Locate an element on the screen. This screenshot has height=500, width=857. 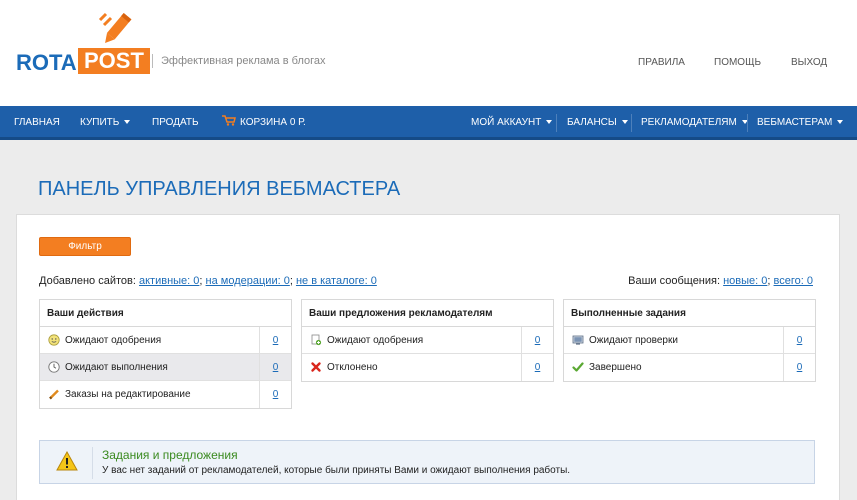
nav-sell: ПРОДАТЬ is located at coordinates (175, 123).